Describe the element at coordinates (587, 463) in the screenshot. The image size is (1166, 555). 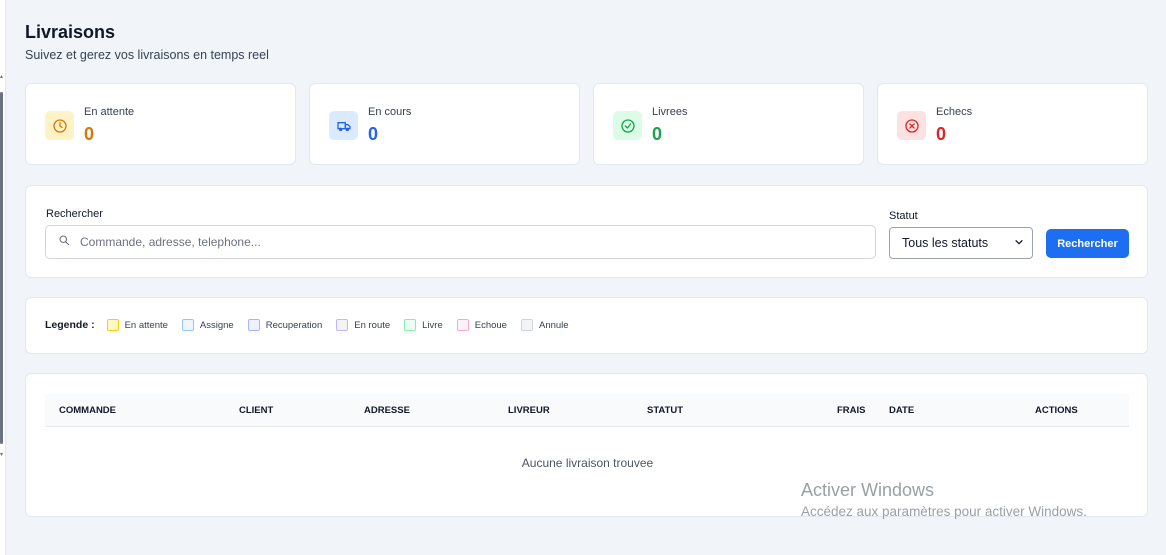
I see `empty-state-message: Aucune livraison trouvee` at that location.